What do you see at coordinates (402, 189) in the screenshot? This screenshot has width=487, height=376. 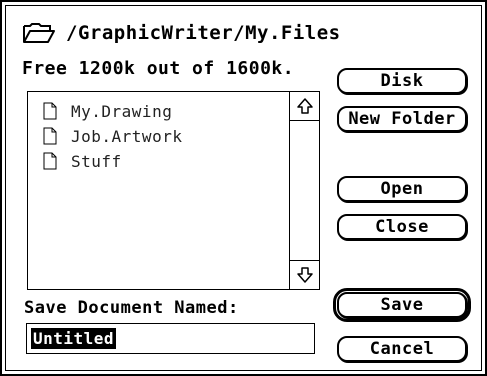 I see `open-button: Open` at bounding box center [402, 189].